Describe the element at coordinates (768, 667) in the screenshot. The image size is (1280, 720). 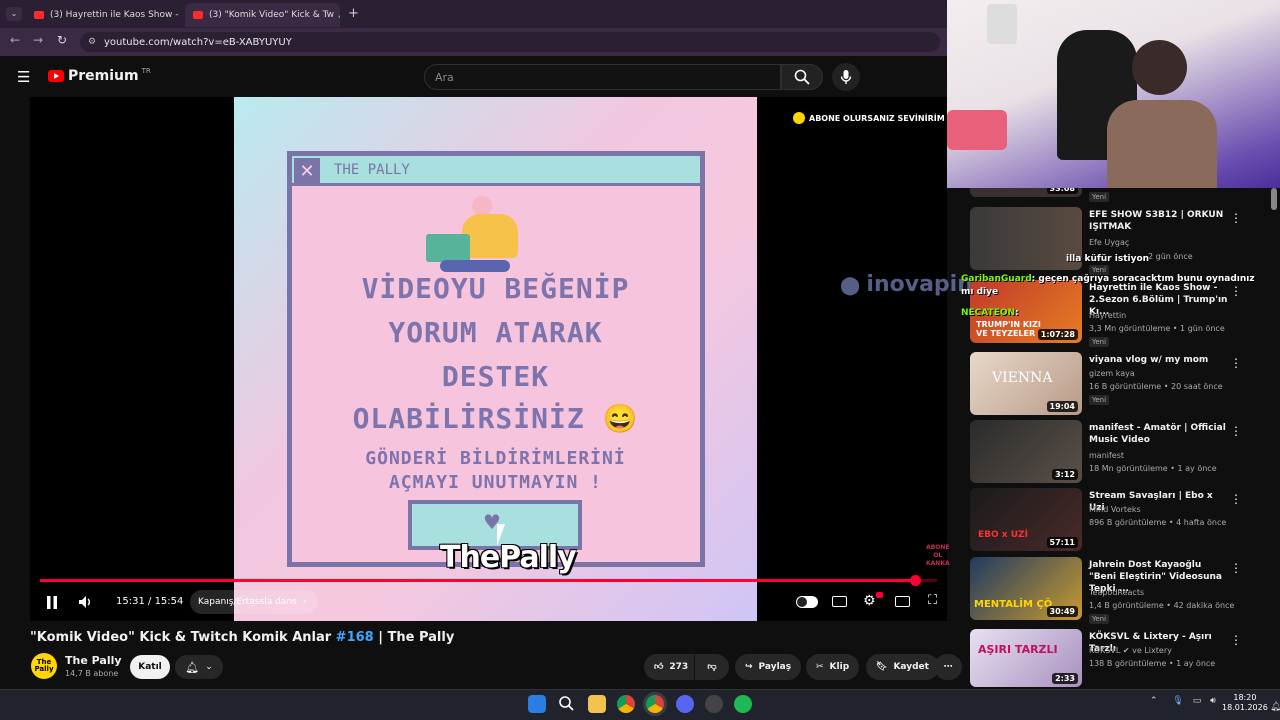
I see `share-button: ↪ Paylaş` at that location.